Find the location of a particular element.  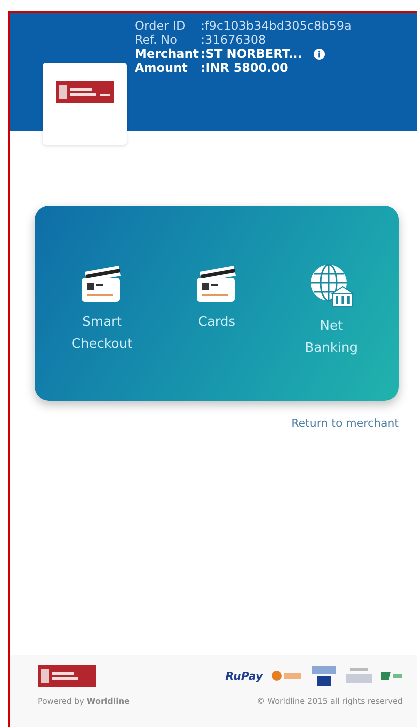

payment-option-link: Smart Checkout is located at coordinates (102, 334).